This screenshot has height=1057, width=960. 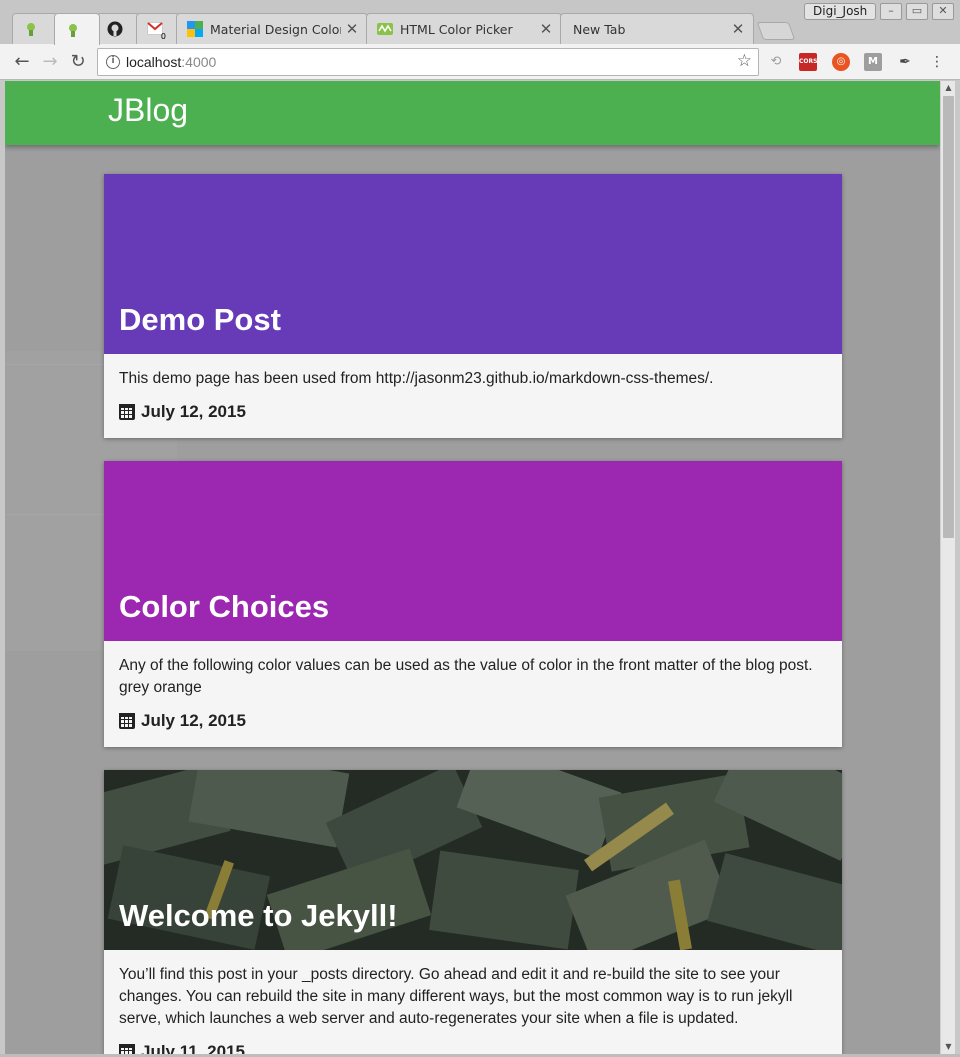 What do you see at coordinates (171, 62) in the screenshot?
I see `url-text: localhost:4000` at bounding box center [171, 62].